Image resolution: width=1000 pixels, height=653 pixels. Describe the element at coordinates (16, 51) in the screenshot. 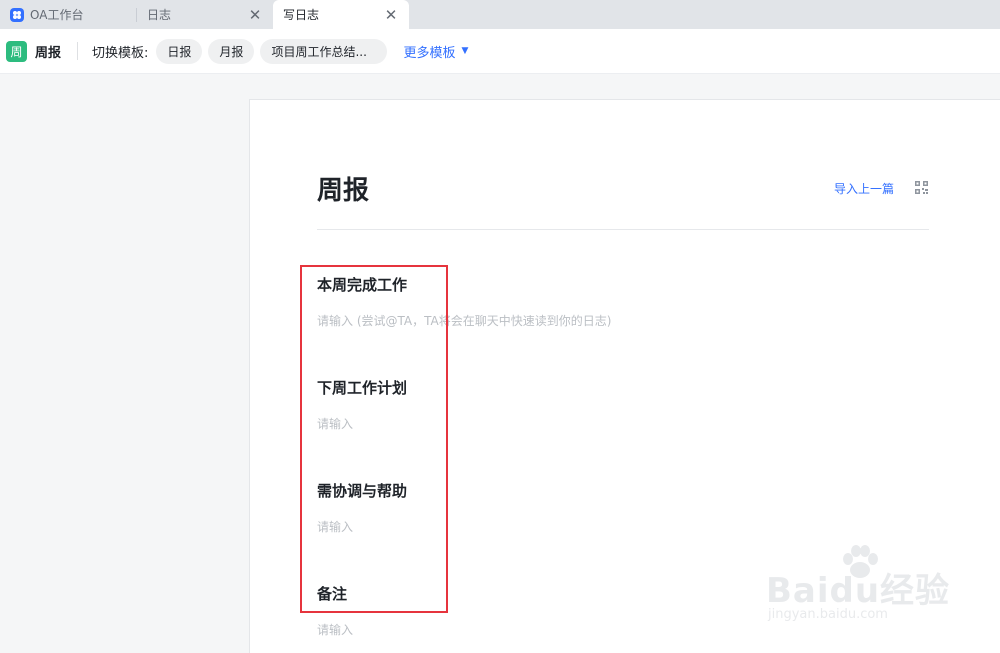

I see `weekly-report-badge: 周` at that location.